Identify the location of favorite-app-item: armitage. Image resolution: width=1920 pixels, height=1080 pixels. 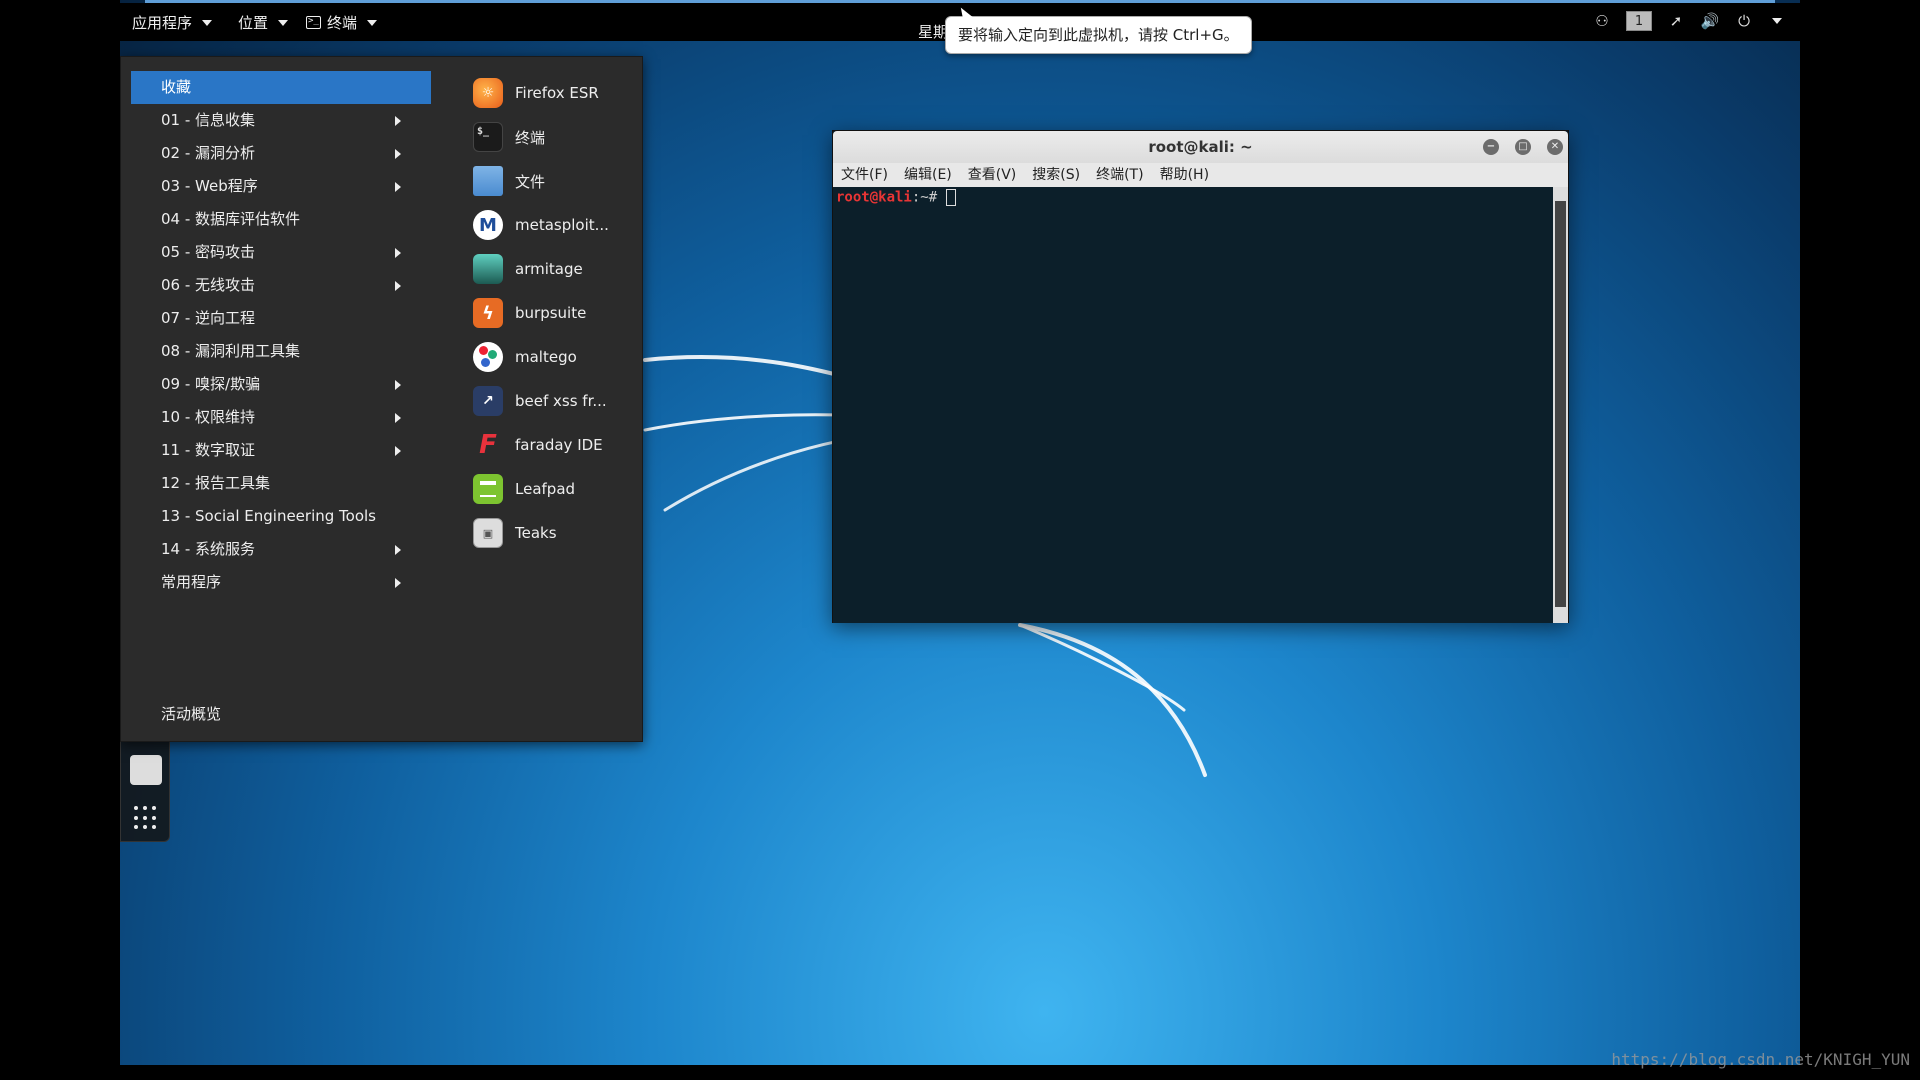
(553, 269).